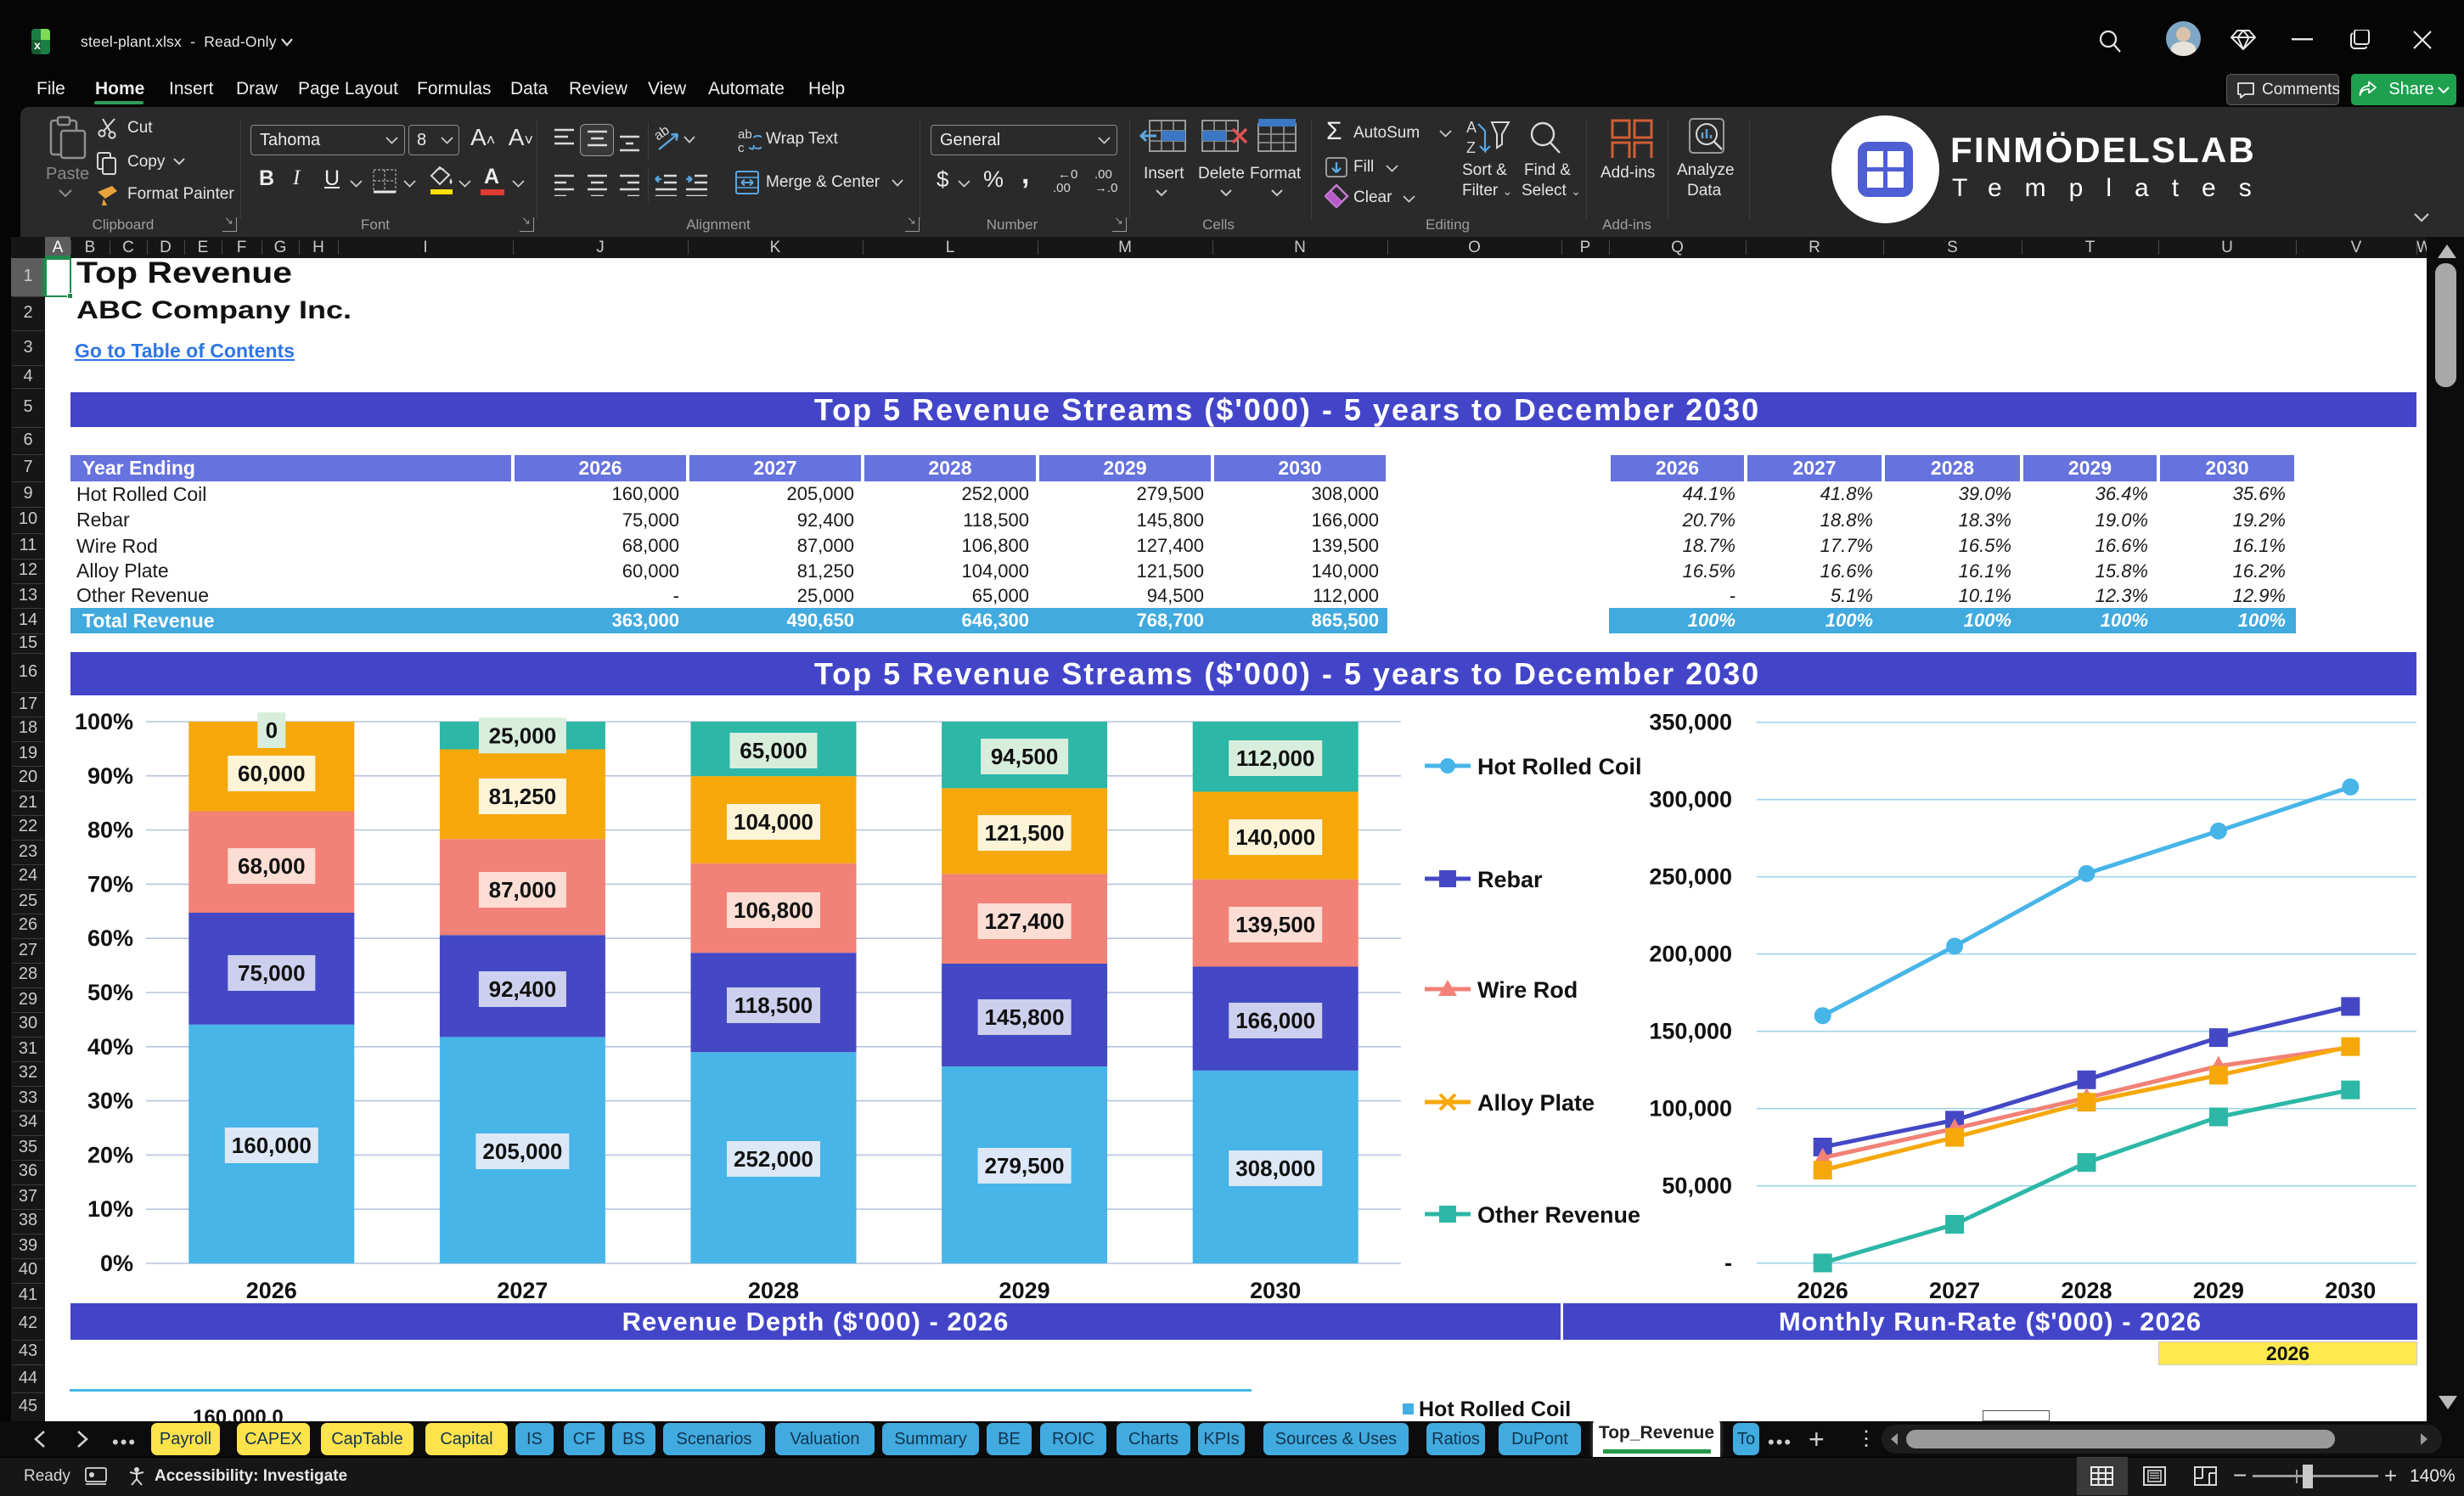 The width and height of the screenshot is (2464, 1496). What do you see at coordinates (773, 1159) in the screenshot?
I see `svg-text: 252,000` at bounding box center [773, 1159].